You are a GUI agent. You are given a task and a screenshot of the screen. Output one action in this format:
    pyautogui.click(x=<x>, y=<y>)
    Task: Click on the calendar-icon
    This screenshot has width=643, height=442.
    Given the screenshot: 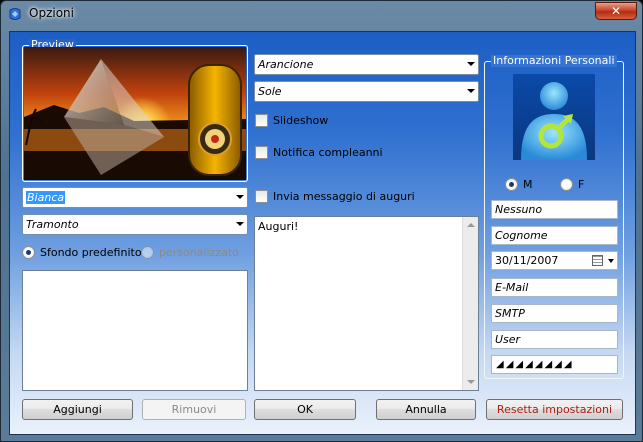 What is the action you would take?
    pyautogui.click(x=597, y=260)
    